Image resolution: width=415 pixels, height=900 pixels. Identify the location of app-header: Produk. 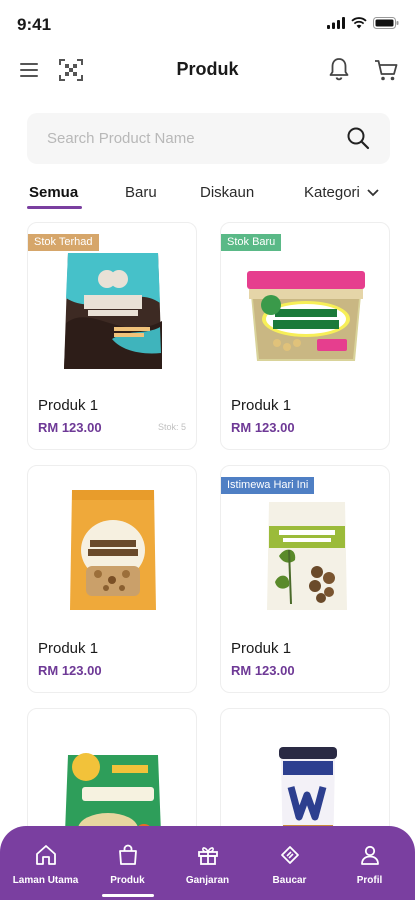
(207, 70).